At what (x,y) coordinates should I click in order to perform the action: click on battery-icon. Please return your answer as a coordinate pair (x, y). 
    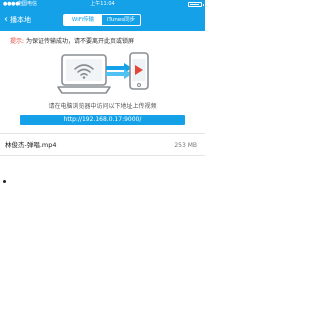
    Looking at the image, I should click on (196, 4).